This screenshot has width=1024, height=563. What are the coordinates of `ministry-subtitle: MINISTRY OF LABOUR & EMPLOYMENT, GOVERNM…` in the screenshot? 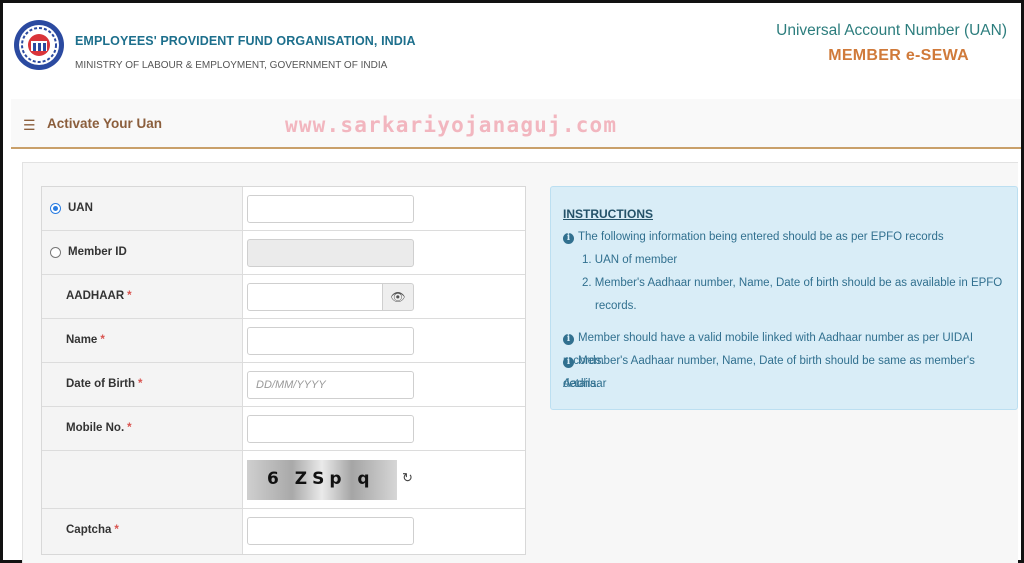 It's located at (231, 65).